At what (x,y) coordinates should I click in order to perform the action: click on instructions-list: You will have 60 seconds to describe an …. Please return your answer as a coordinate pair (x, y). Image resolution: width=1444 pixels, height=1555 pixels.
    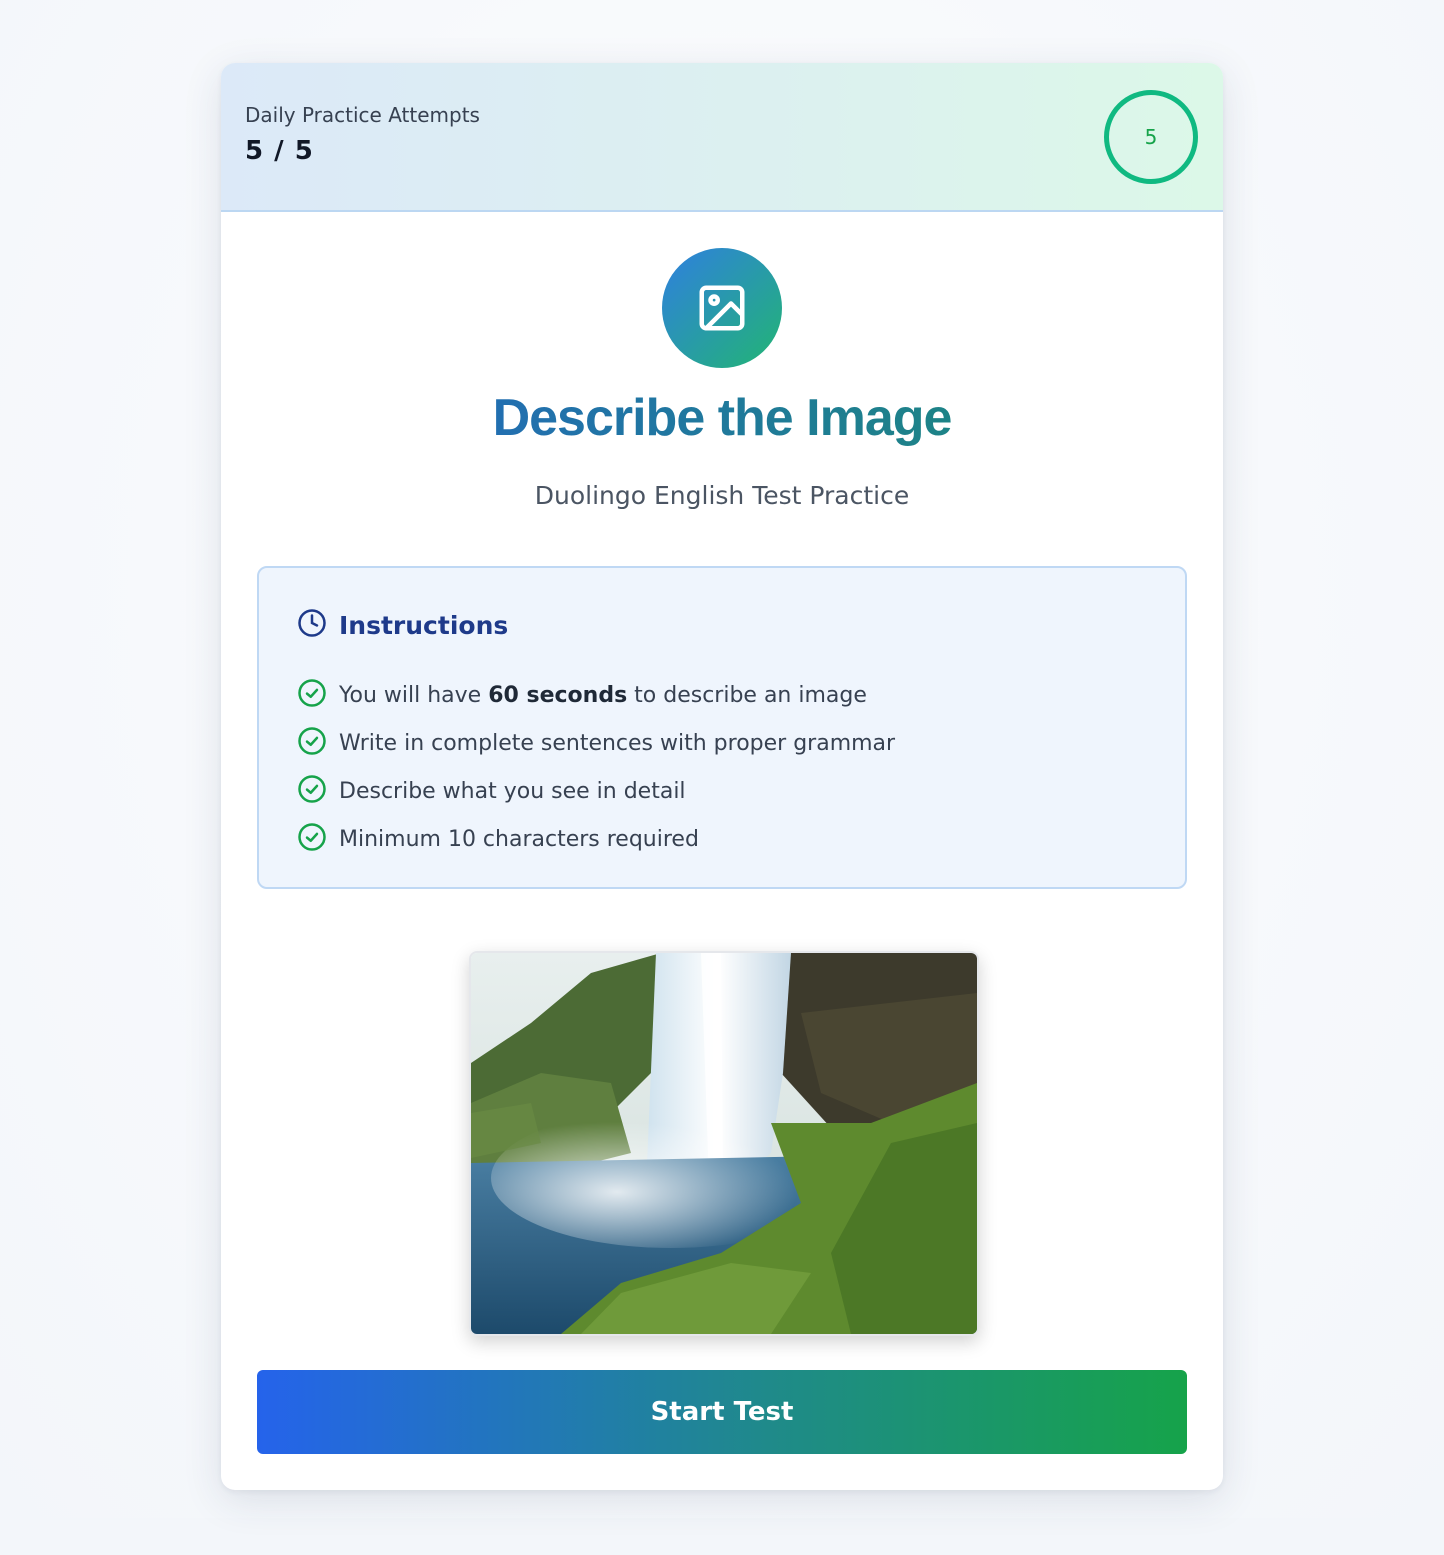
    Looking at the image, I should click on (596, 767).